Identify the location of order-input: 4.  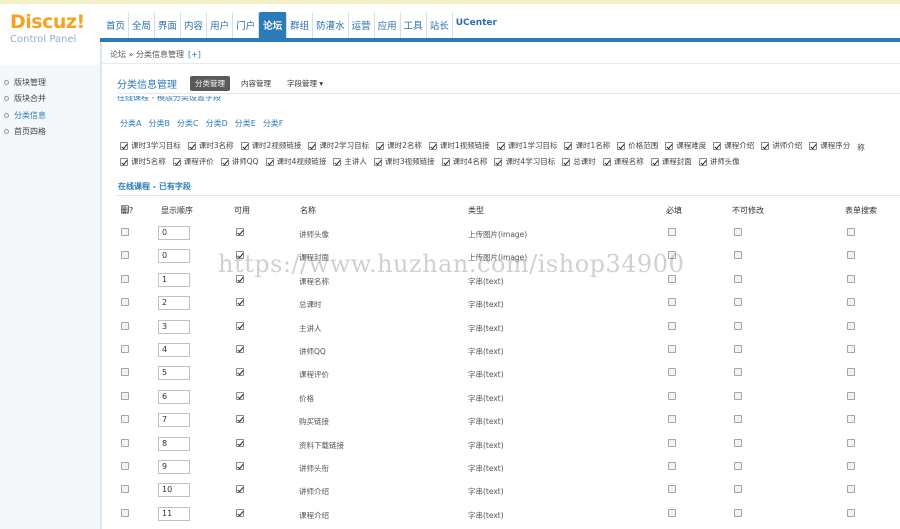
(174, 349).